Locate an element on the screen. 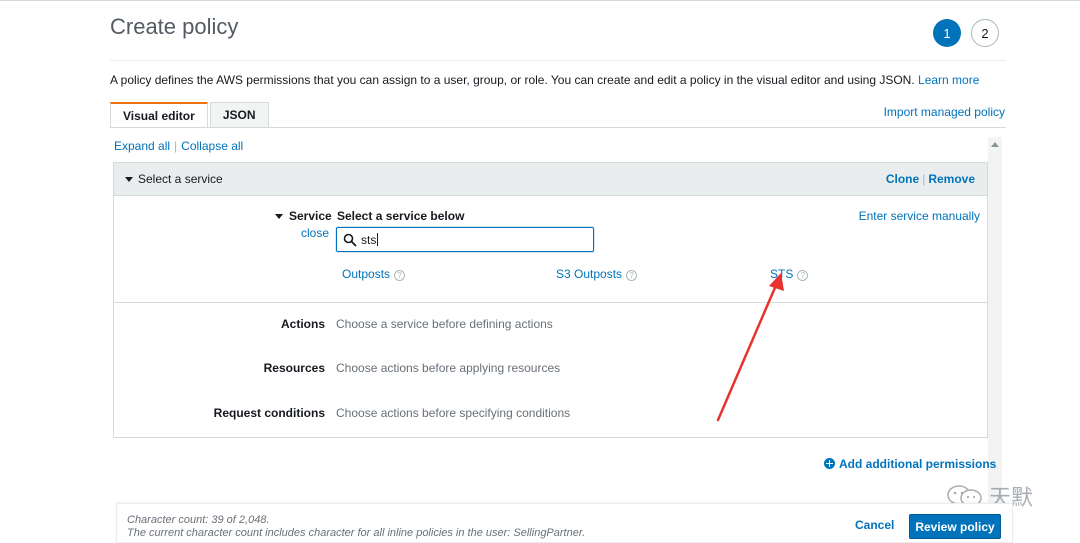 This screenshot has height=543, width=1080. add-additional-permissions-button: Add additional permissions is located at coordinates (910, 464).